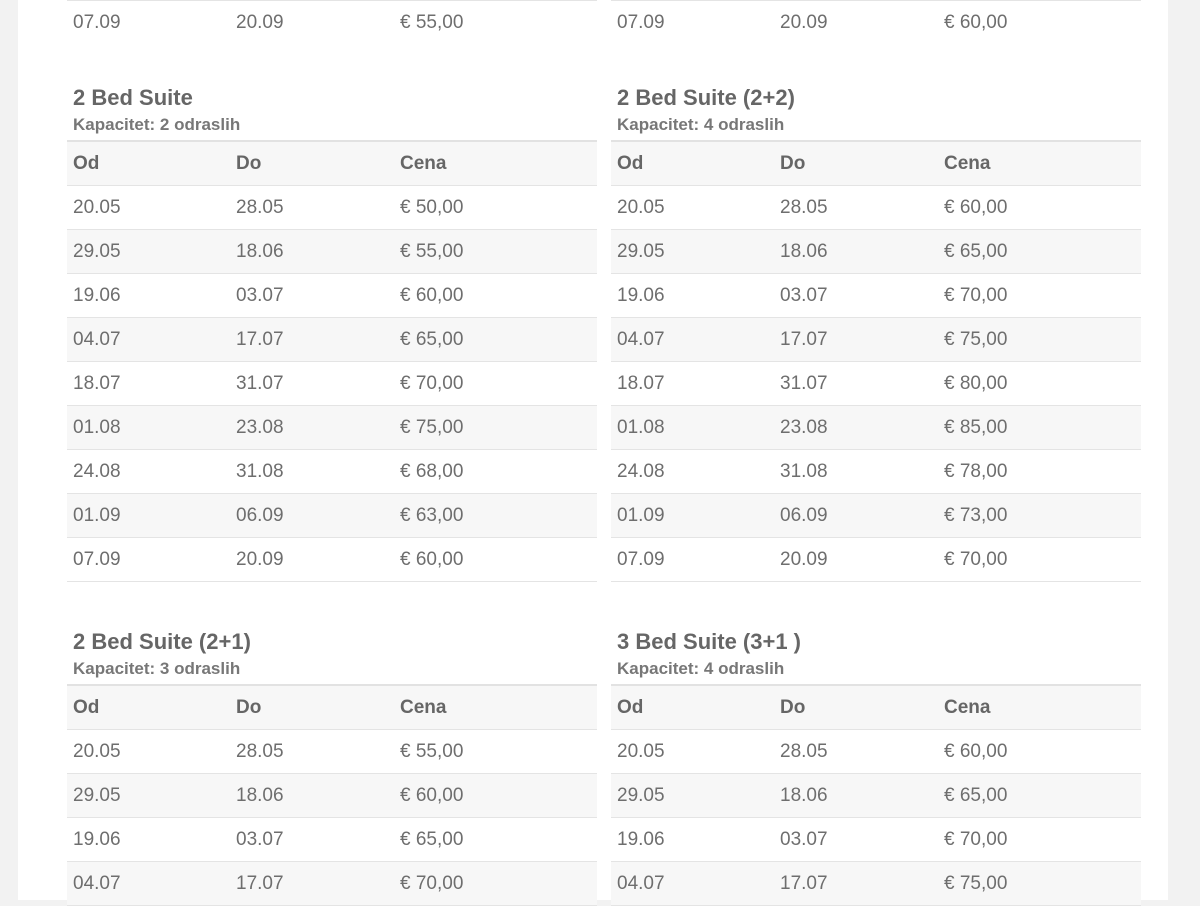 This screenshot has width=1200, height=906. I want to click on suite-title: 2 Bed Suite, so click(133, 97).